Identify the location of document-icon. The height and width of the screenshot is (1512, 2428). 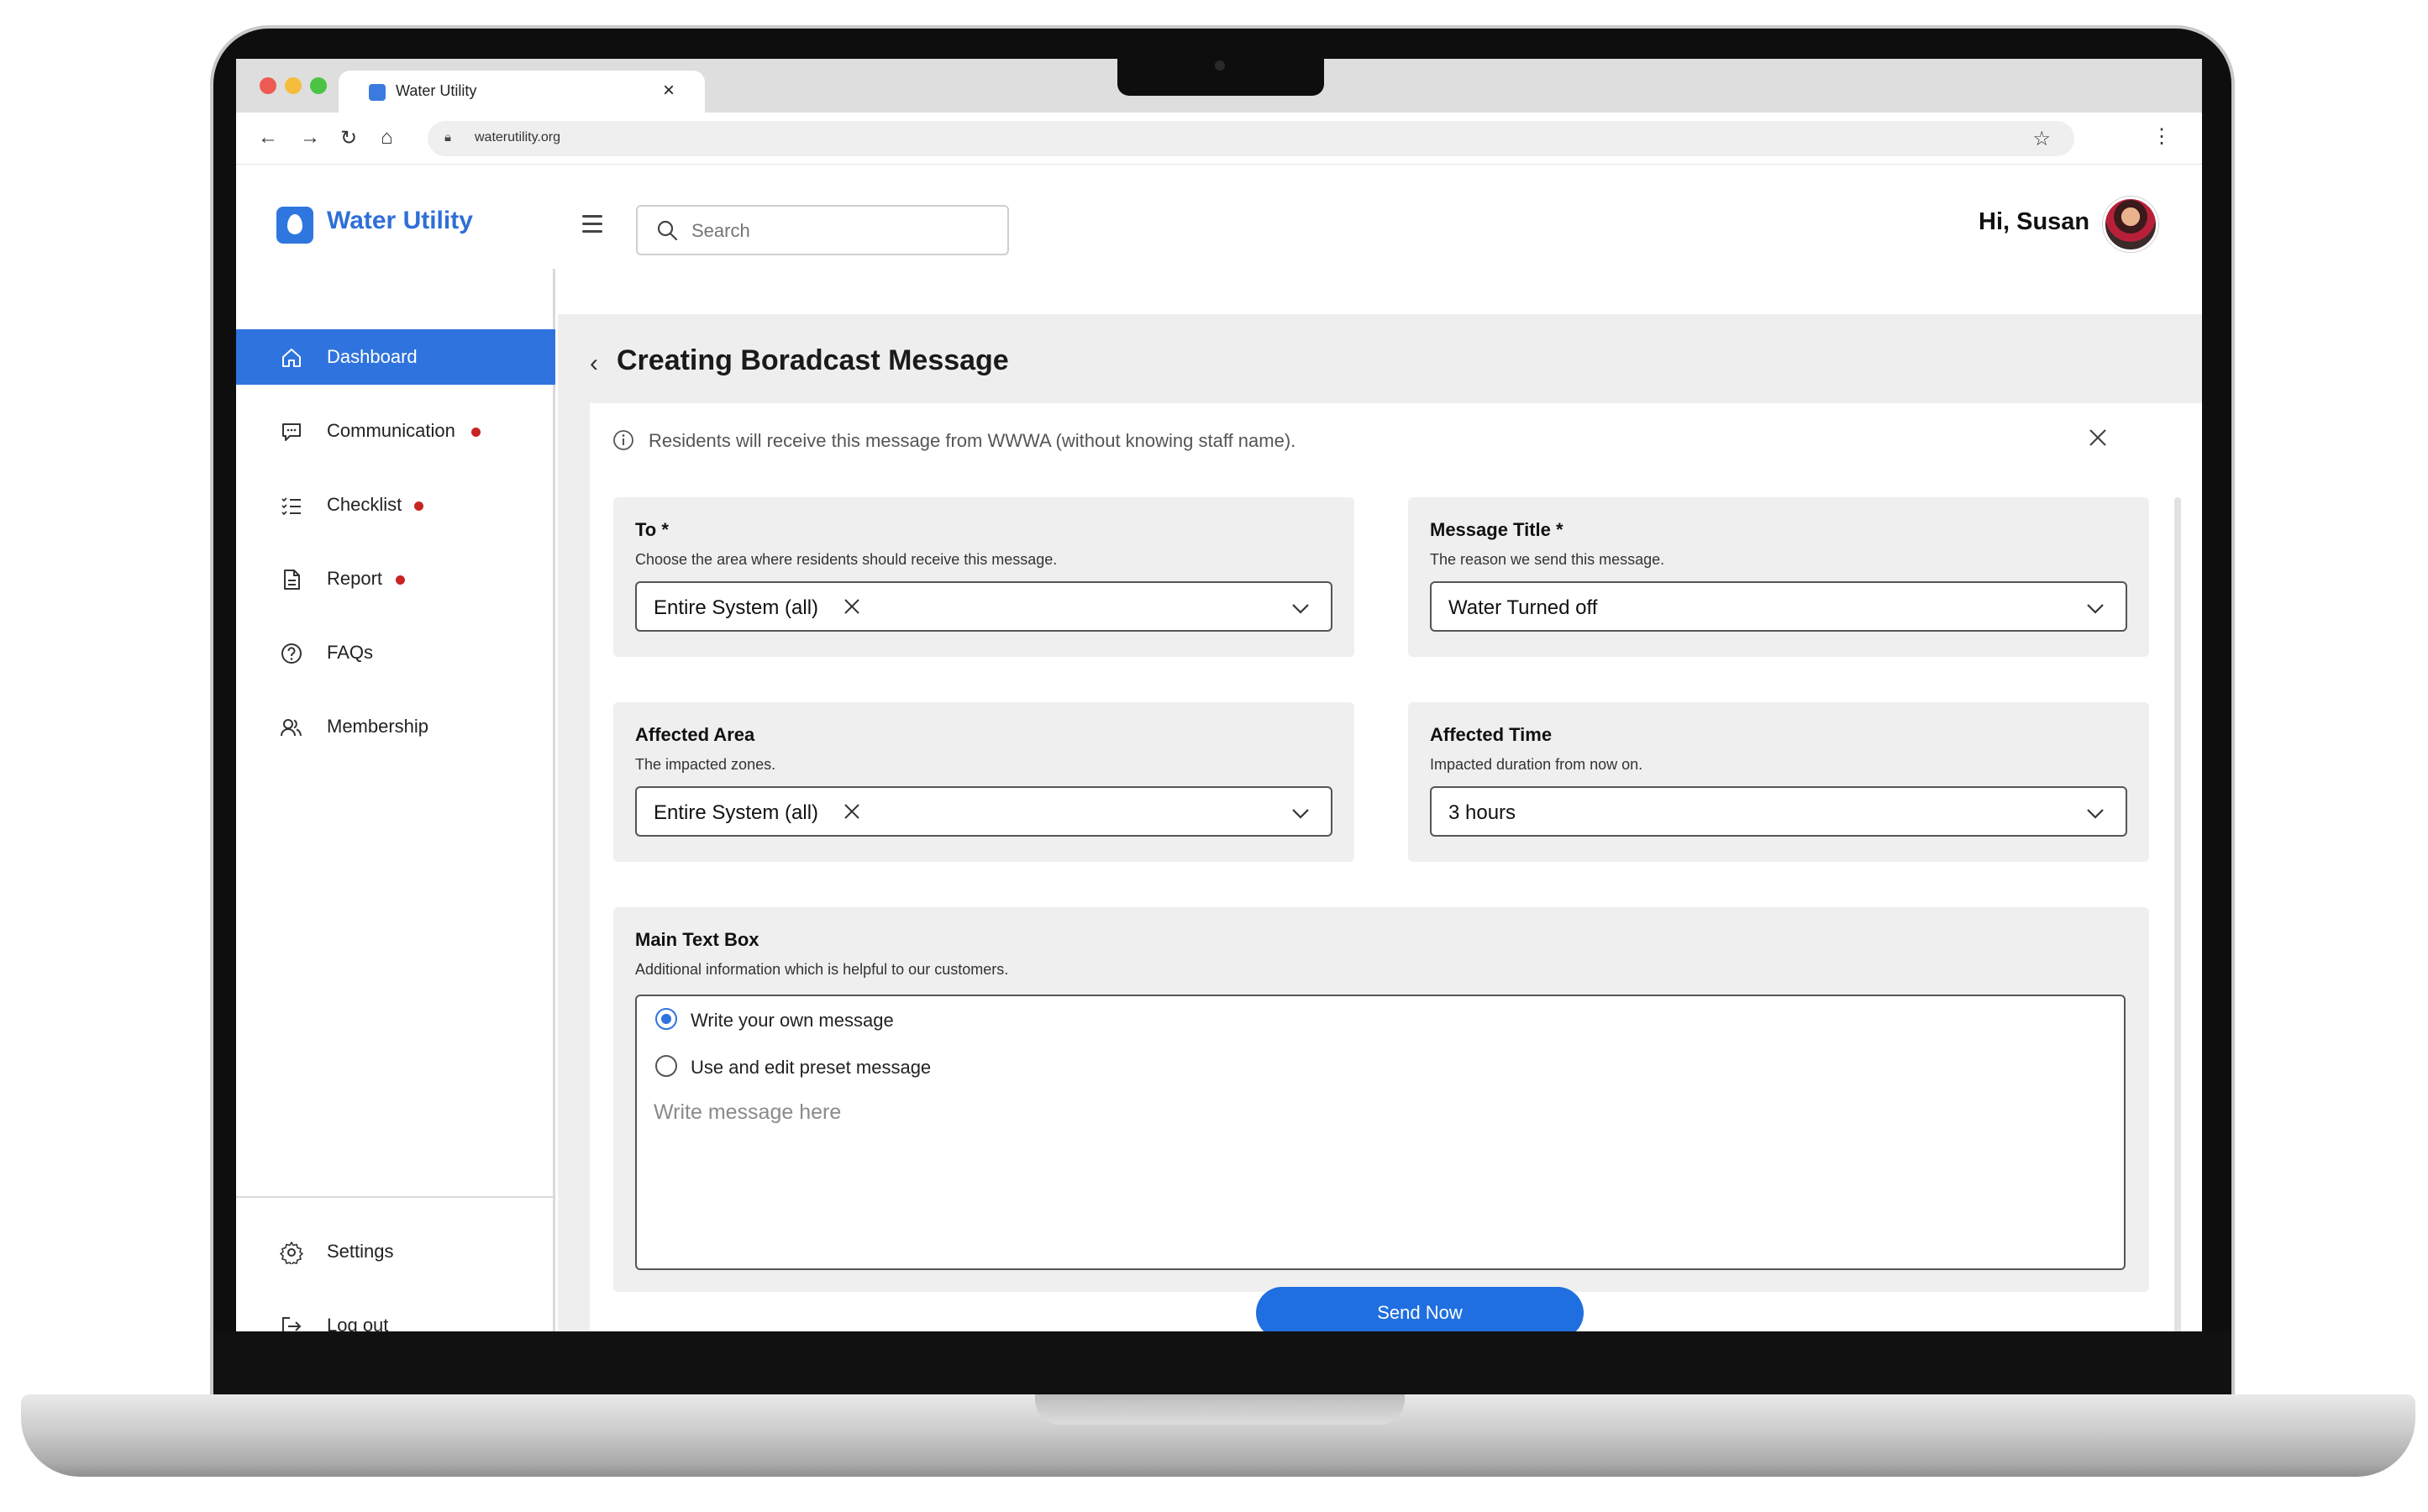
(292, 580).